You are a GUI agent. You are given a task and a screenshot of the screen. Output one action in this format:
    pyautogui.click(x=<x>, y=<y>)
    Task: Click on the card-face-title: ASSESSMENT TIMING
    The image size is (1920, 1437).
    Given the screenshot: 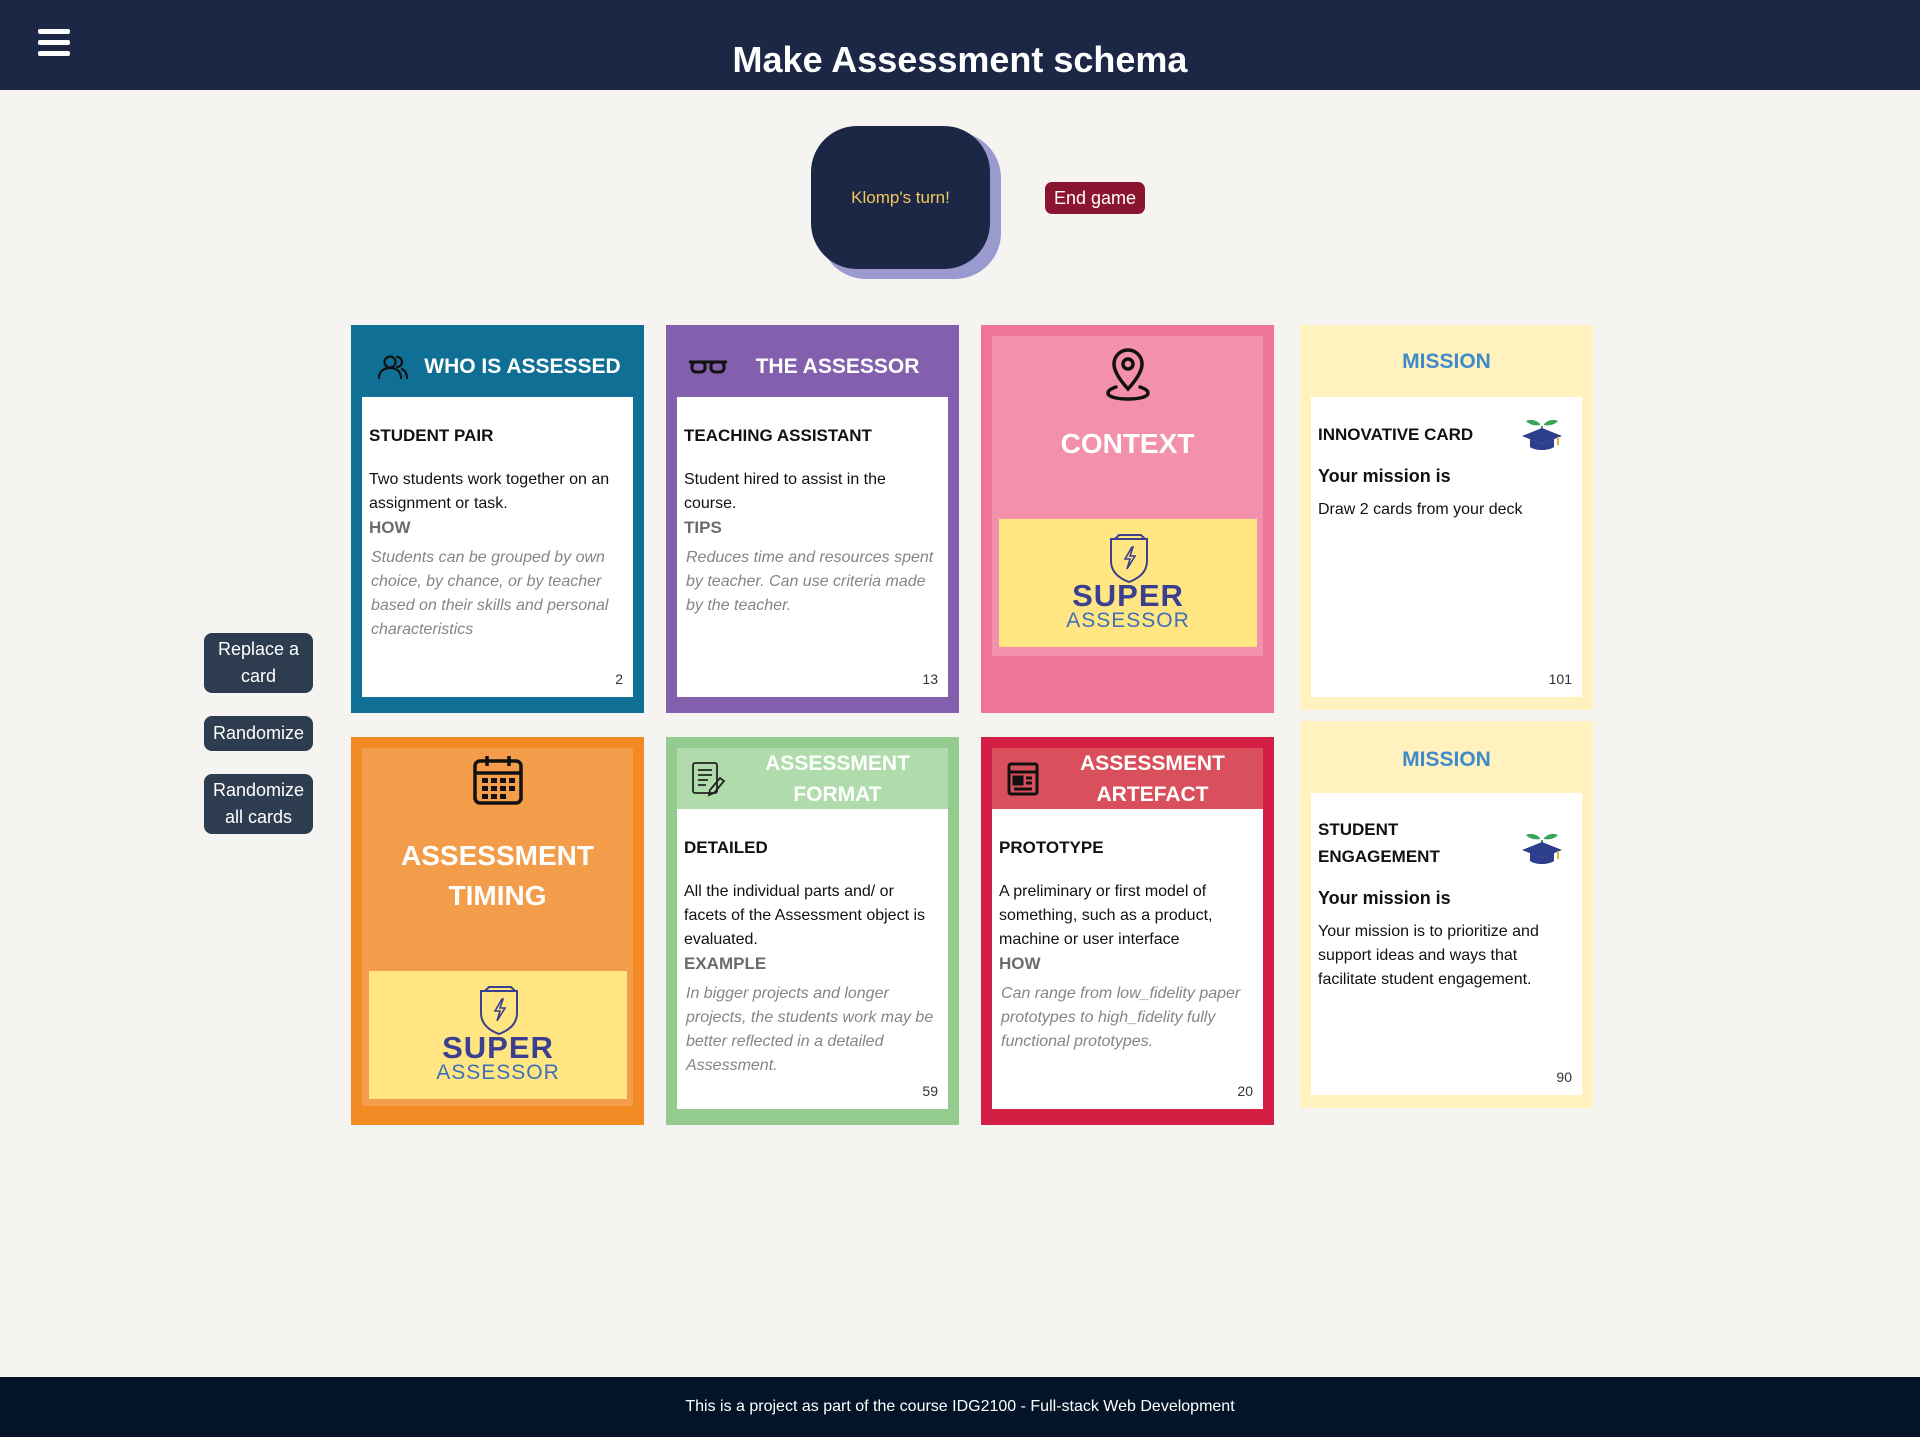 What is the action you would take?
    pyautogui.click(x=497, y=875)
    